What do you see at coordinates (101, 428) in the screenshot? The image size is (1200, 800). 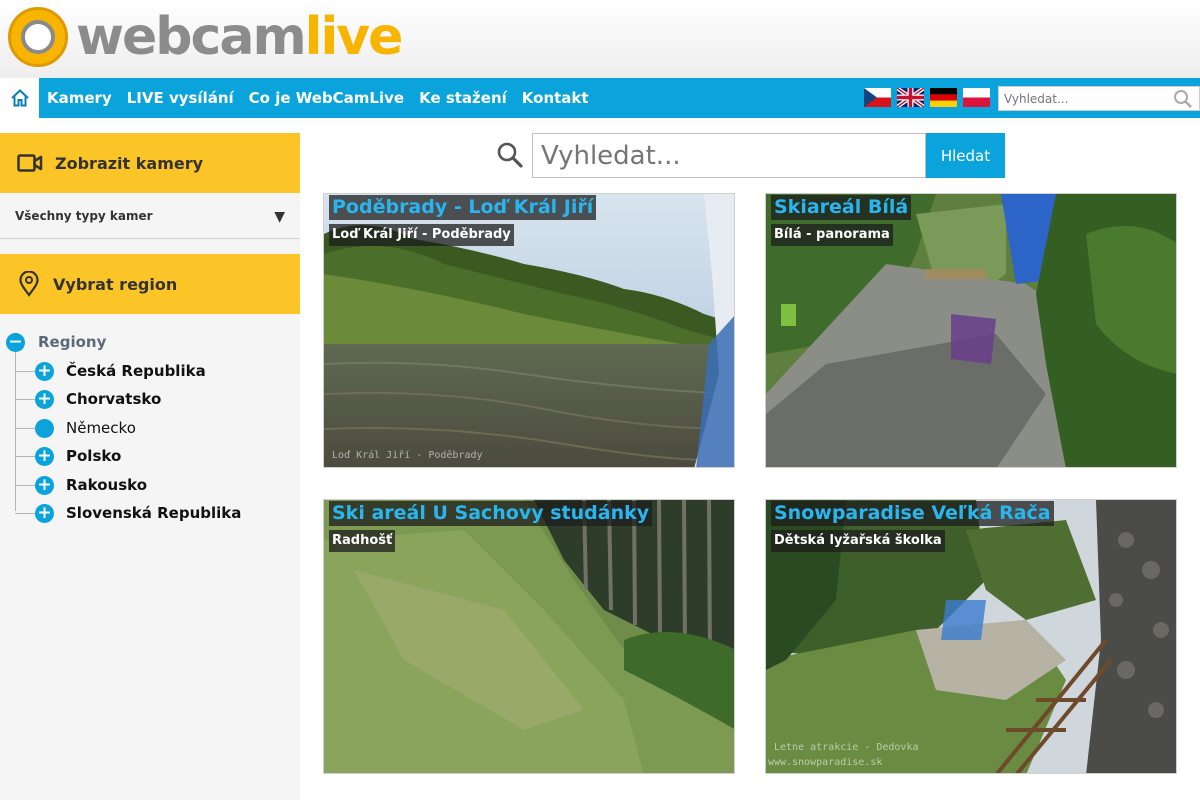 I see `tree-item-label: Německo` at bounding box center [101, 428].